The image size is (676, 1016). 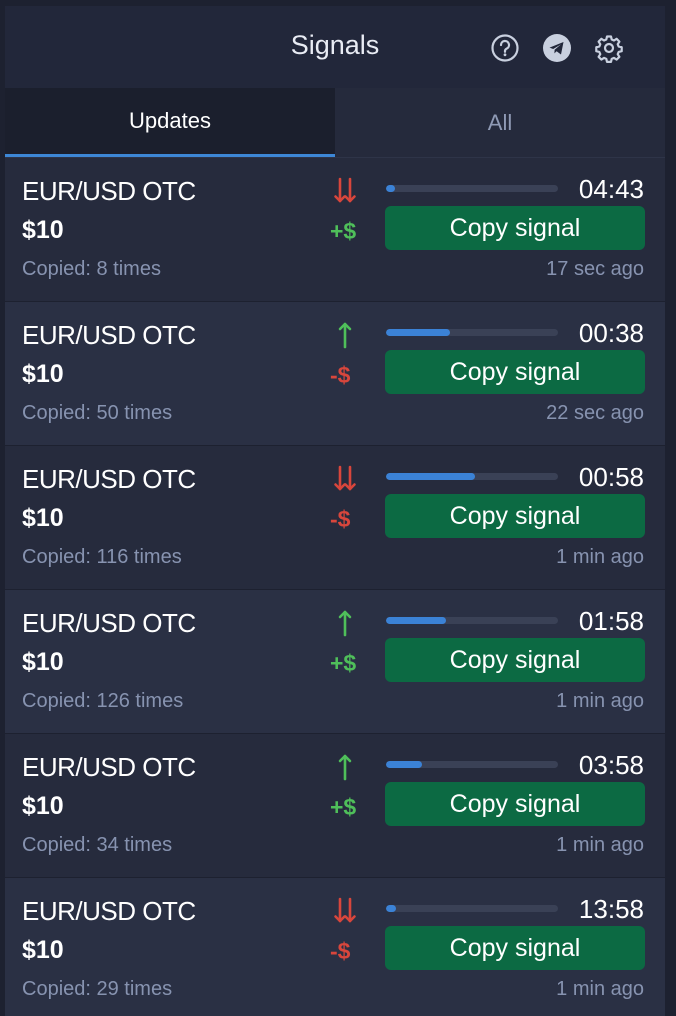 What do you see at coordinates (611, 621) in the screenshot?
I see `countdown-timer: 01:58` at bounding box center [611, 621].